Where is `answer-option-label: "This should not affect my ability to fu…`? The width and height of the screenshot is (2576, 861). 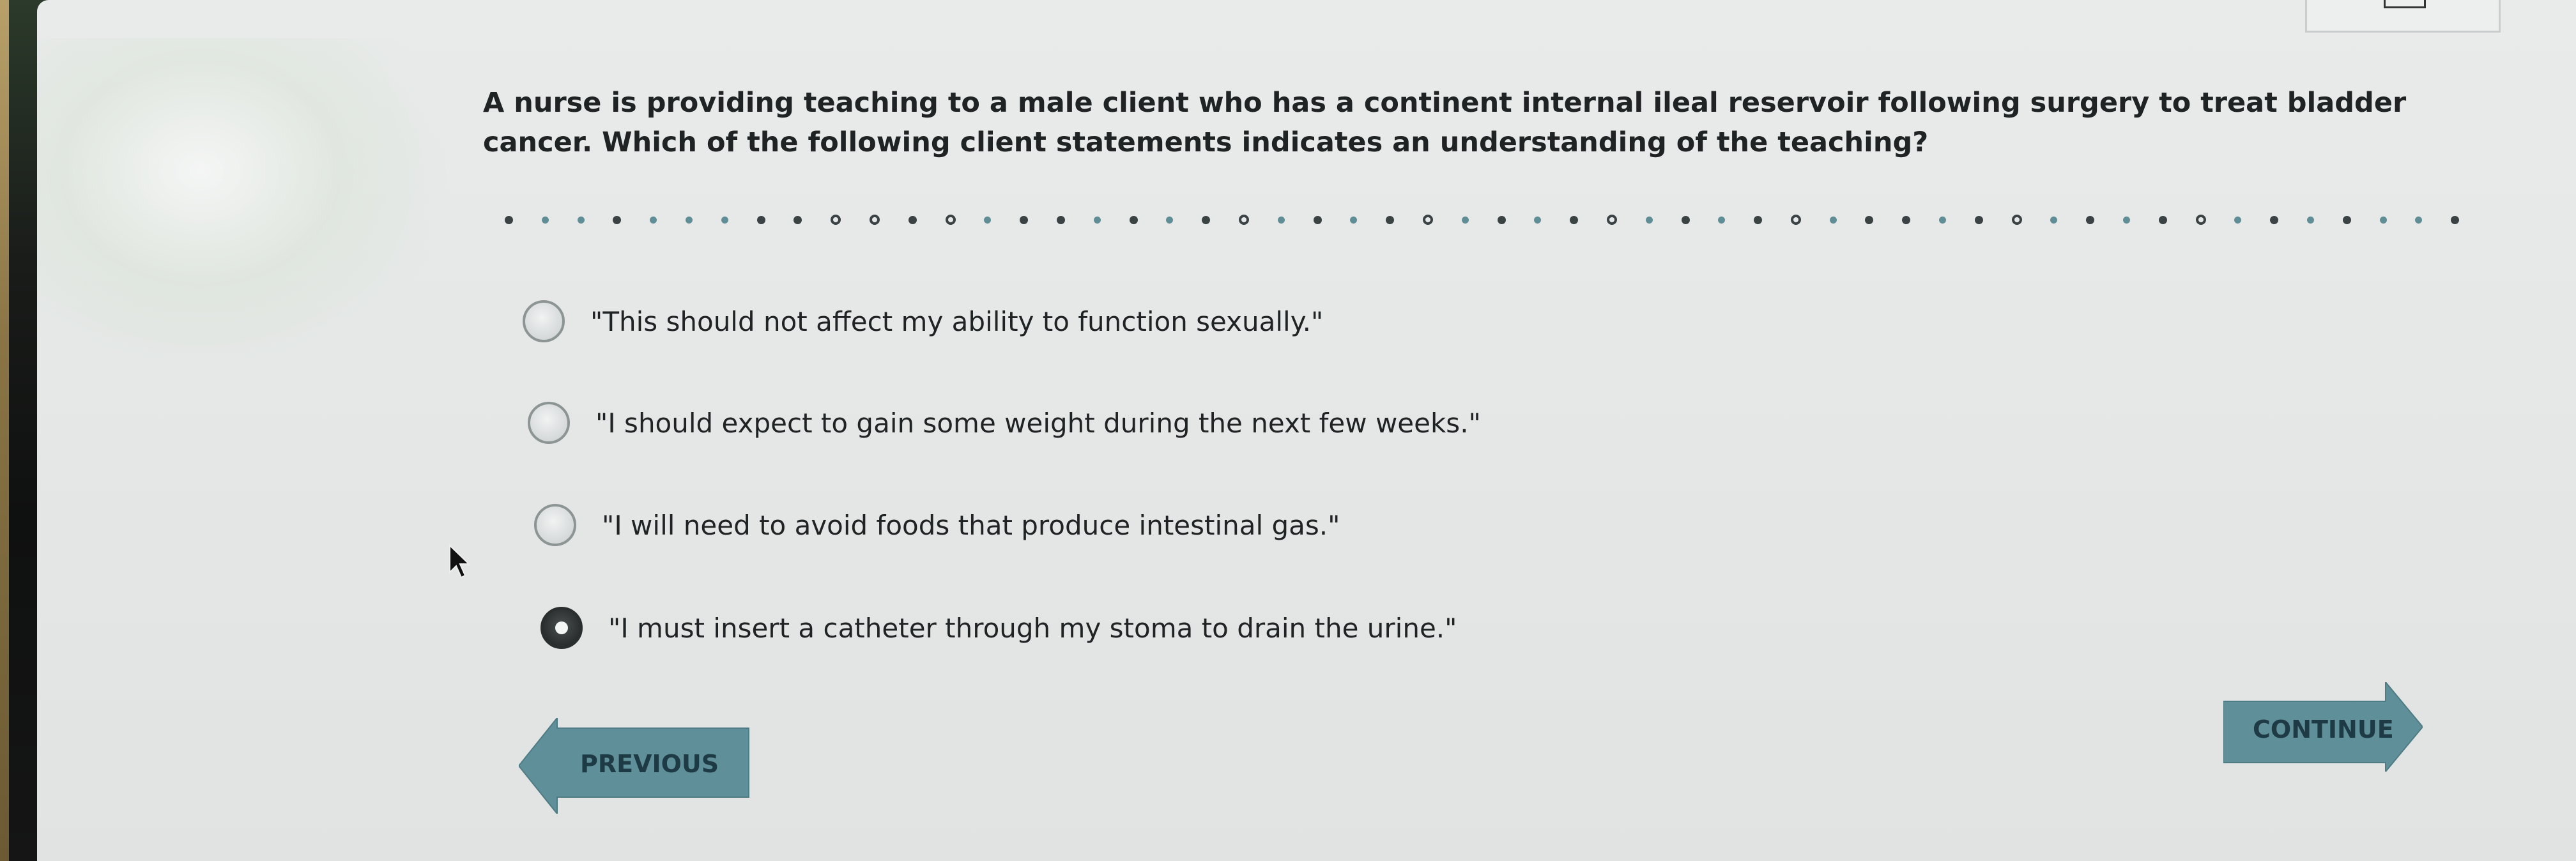
answer-option-label: "This should not affect my ability to fu… is located at coordinates (957, 321).